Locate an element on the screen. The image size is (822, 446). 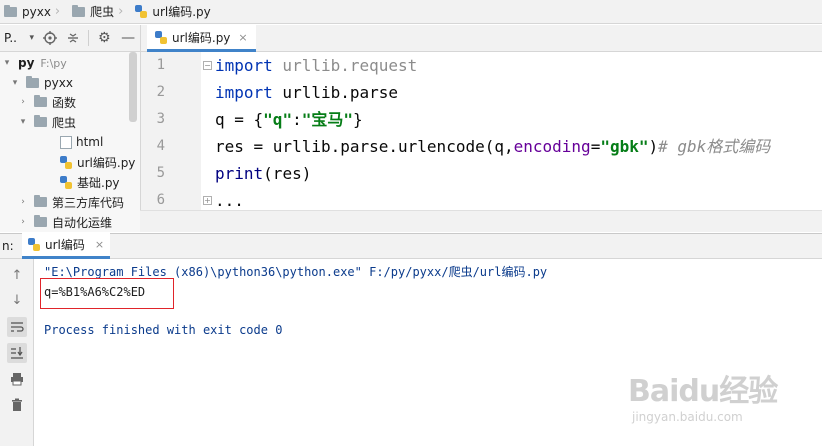
run-panel-header: n: url编码 × is located at coordinates (411, 246).